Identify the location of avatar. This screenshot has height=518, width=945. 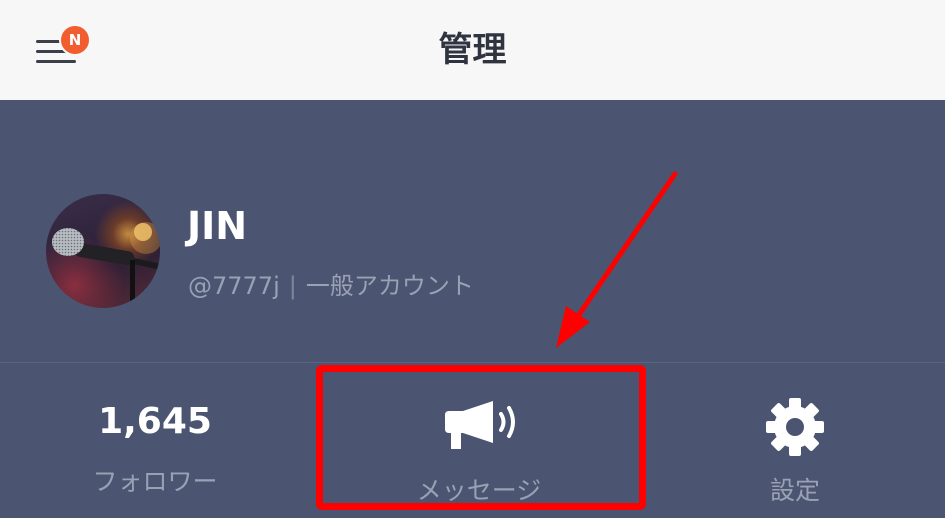
(103, 251).